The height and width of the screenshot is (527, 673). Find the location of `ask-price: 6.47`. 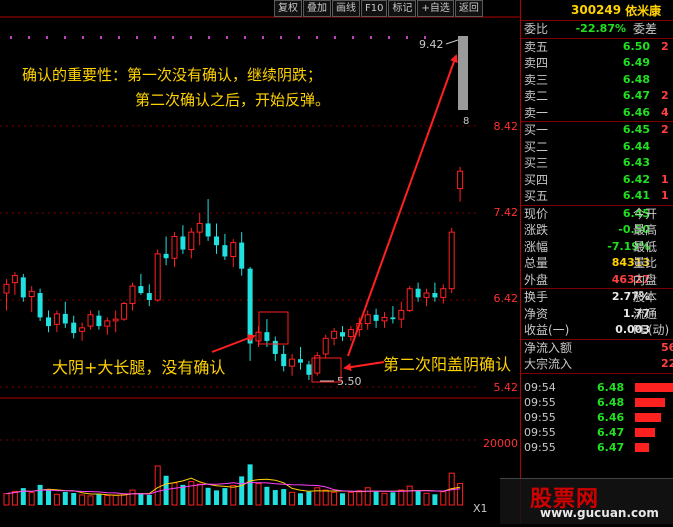

ask-price: 6.47 is located at coordinates (636, 95).